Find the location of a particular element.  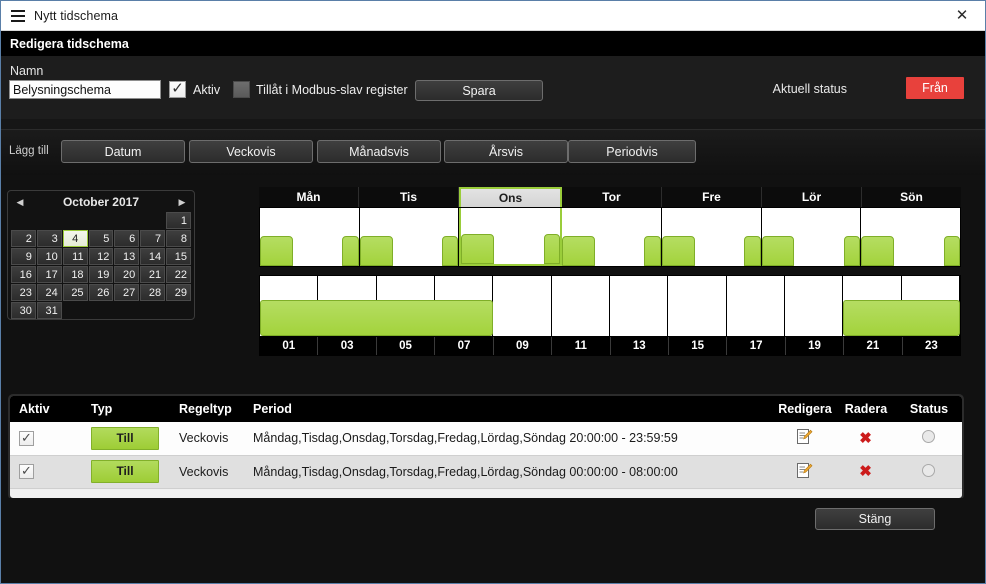

save-button: Spara is located at coordinates (479, 90).